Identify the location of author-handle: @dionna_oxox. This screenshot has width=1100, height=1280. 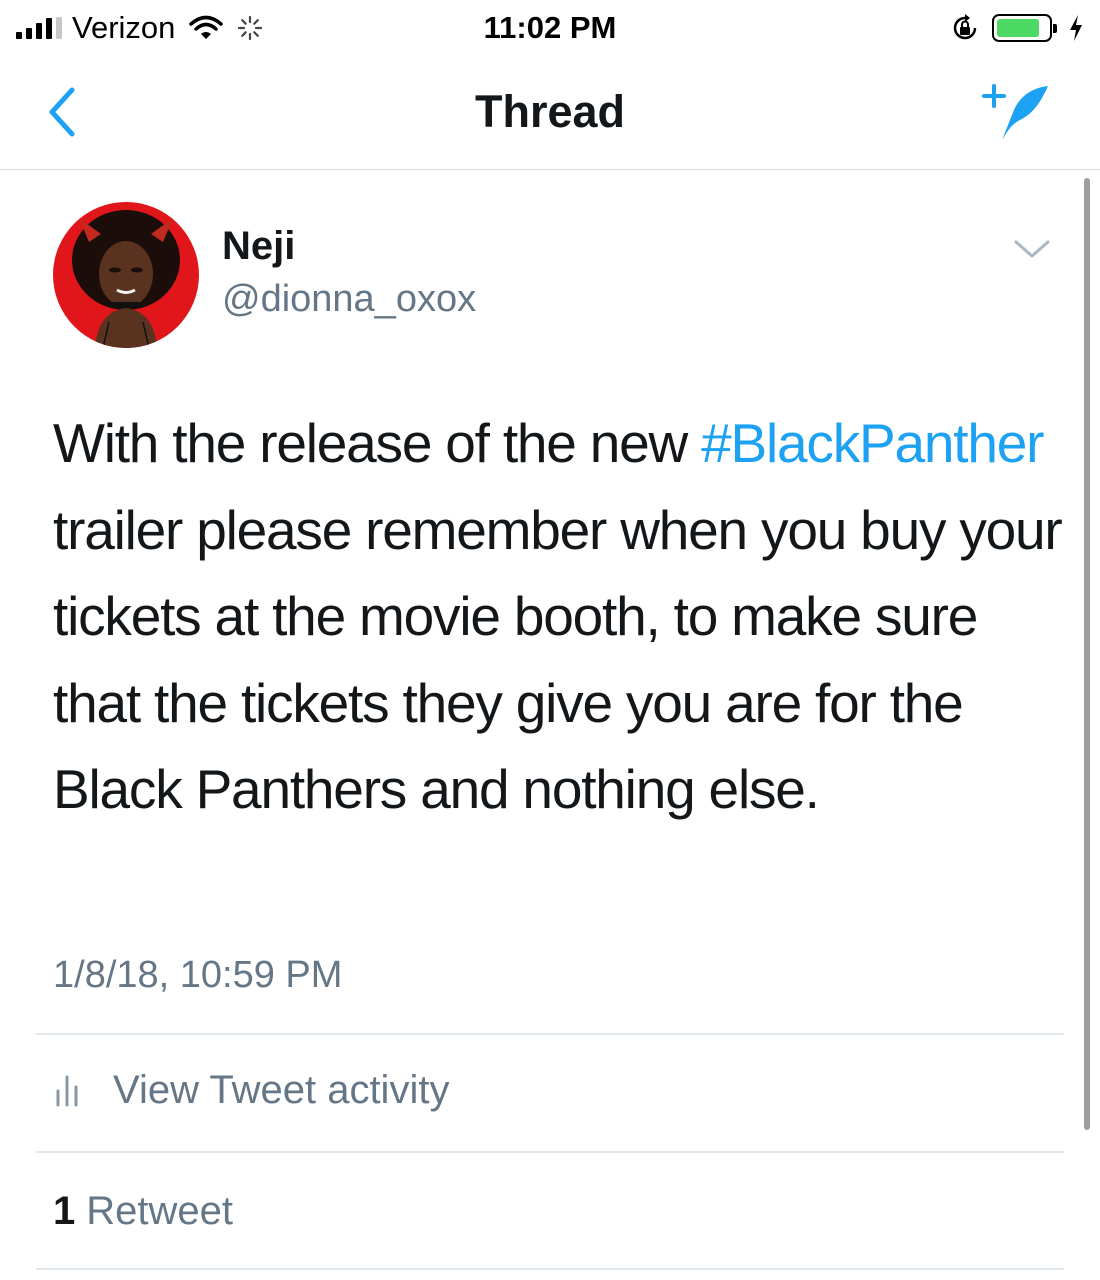
(349, 299).